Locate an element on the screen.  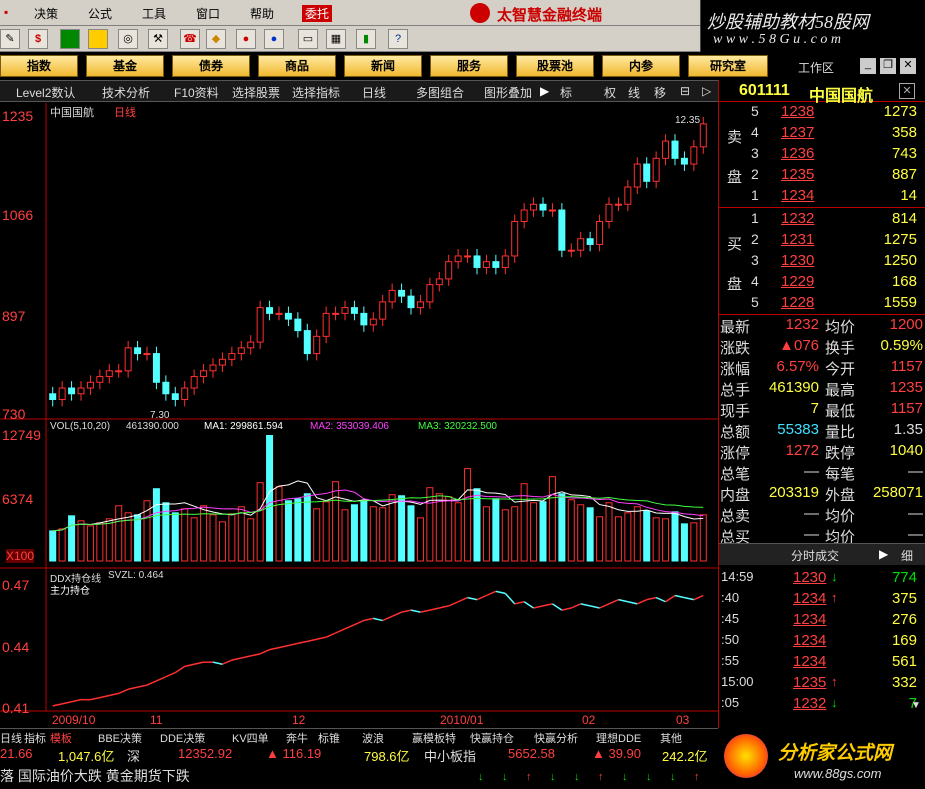
bottom-tab: 波浪 is located at coordinates (373, 738).